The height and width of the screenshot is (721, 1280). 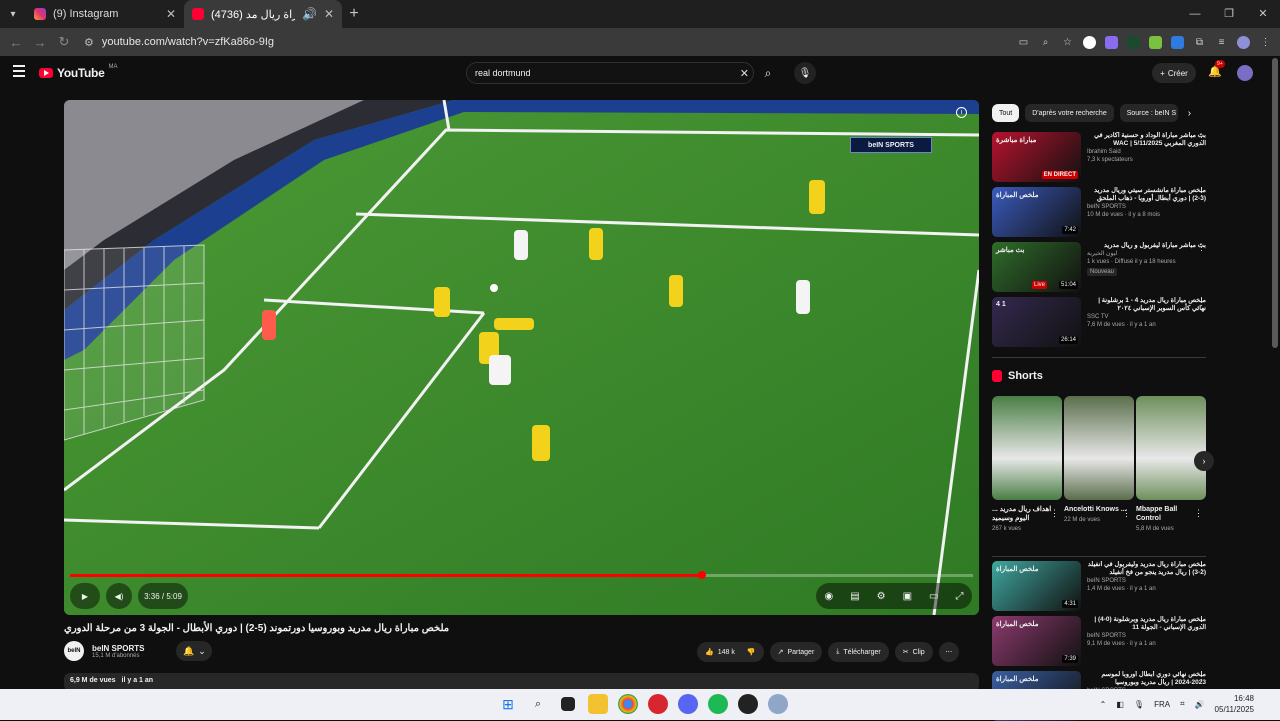 What do you see at coordinates (1045, 42) in the screenshot?
I see `zoom-icon: ⌕` at bounding box center [1045, 42].